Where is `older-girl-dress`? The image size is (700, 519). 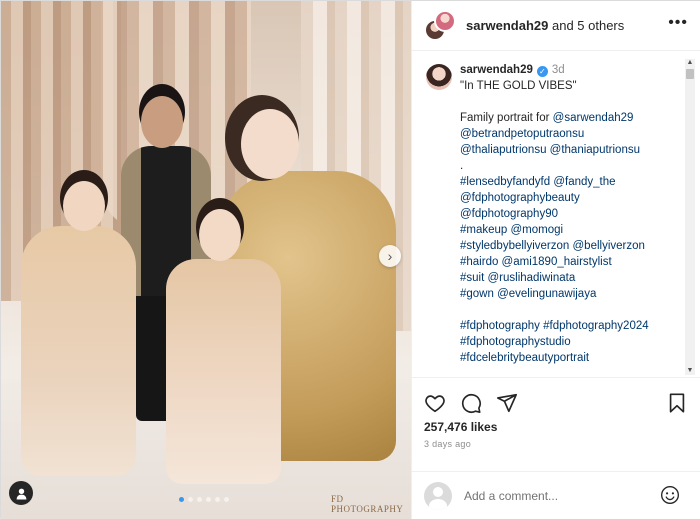
older-girl-dress is located at coordinates (78, 351).